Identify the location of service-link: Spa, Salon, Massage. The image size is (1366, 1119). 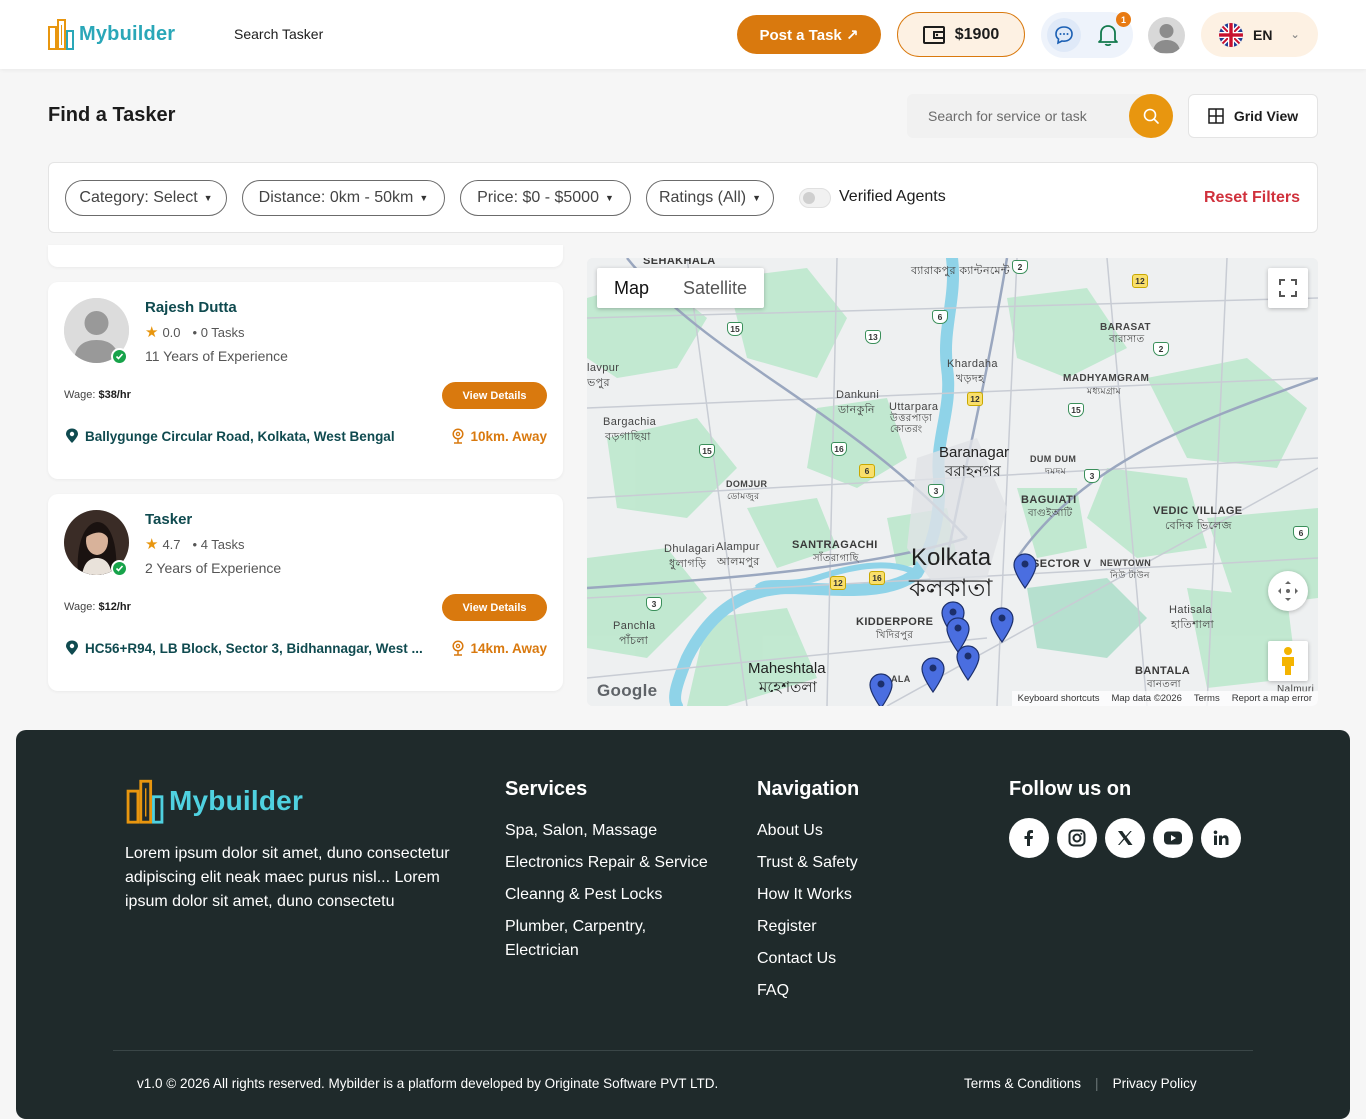
(620, 831).